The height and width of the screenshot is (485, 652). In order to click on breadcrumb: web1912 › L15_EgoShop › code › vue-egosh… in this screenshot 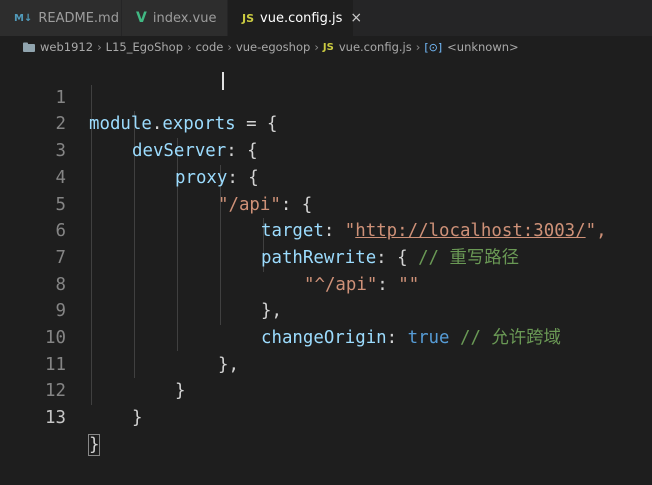, I will do `click(326, 47)`.